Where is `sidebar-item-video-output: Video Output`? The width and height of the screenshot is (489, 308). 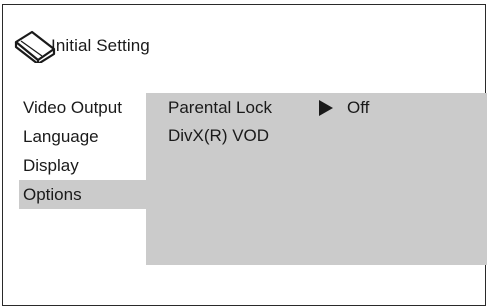 sidebar-item-video-output: Video Output is located at coordinates (82, 107).